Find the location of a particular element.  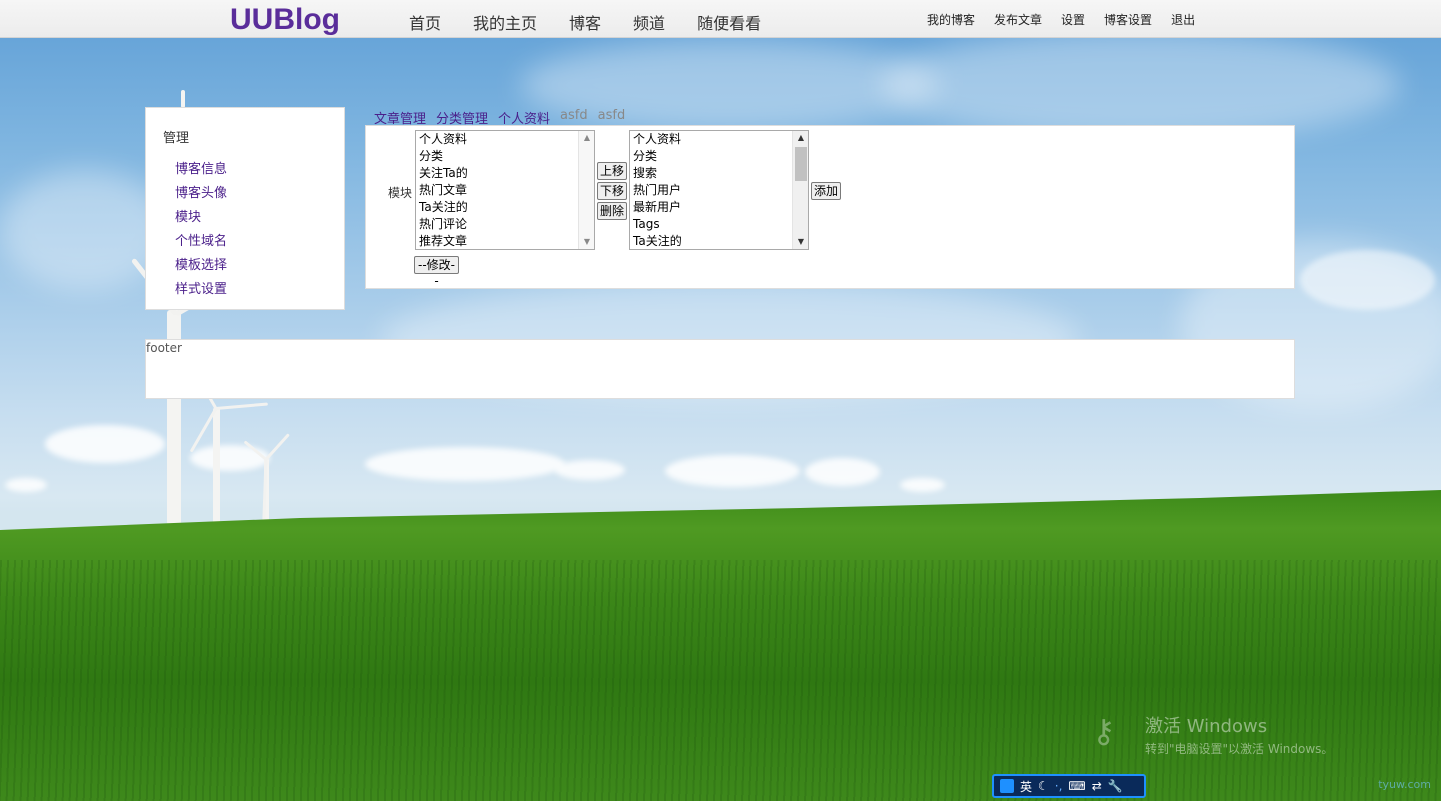

sidebar-item-blog-avatar: 博客头像 is located at coordinates (201, 193).